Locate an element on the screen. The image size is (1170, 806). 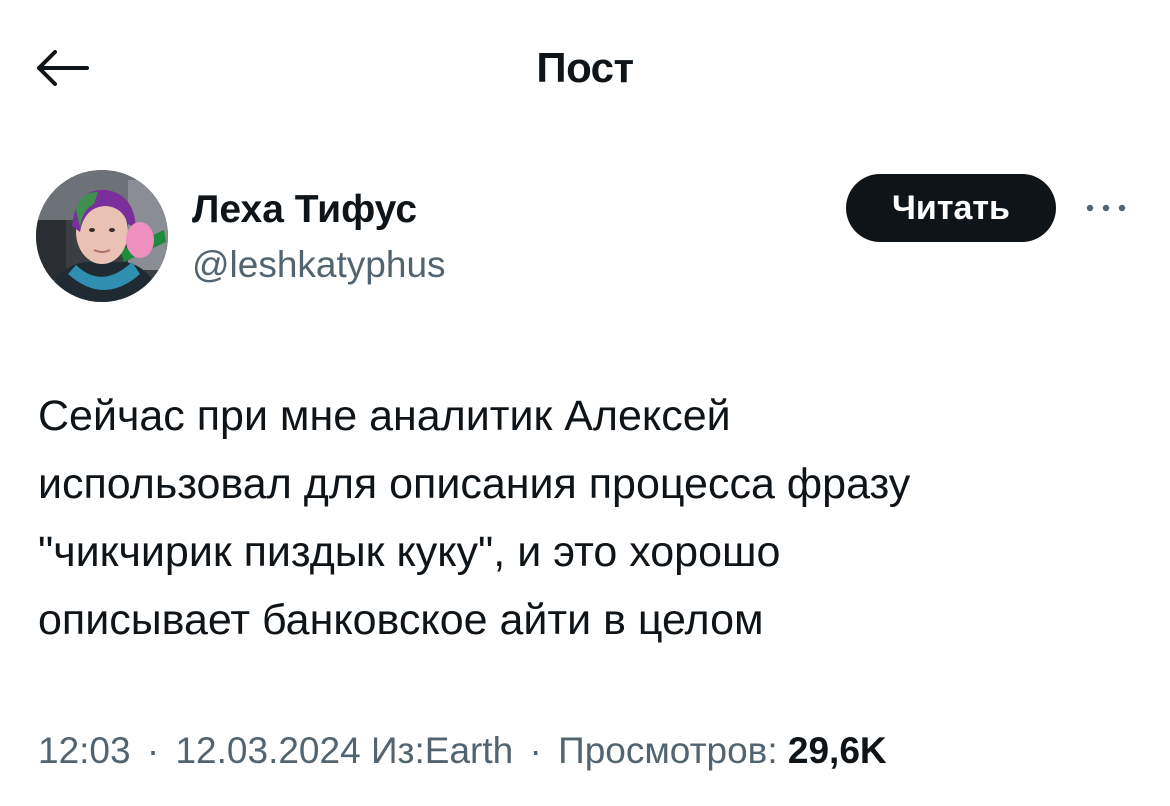
avatar-image is located at coordinates (102, 236).